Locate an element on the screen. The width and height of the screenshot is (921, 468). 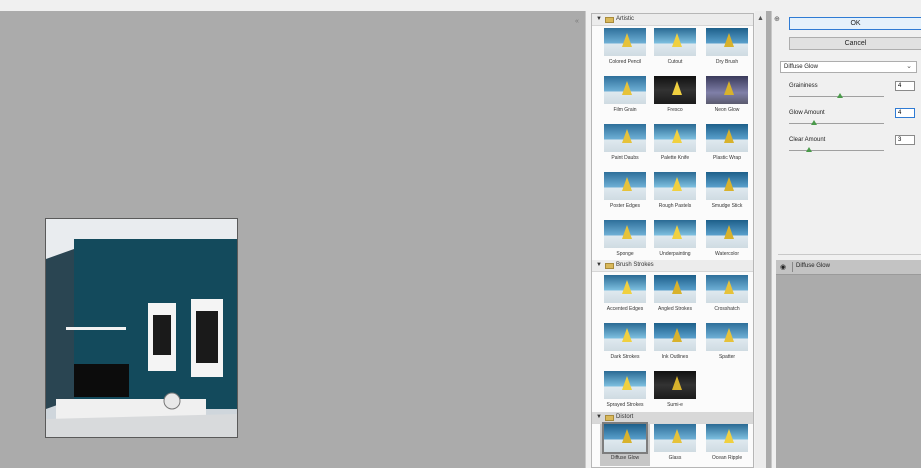
graininess-input: 4 is located at coordinates (905, 86).